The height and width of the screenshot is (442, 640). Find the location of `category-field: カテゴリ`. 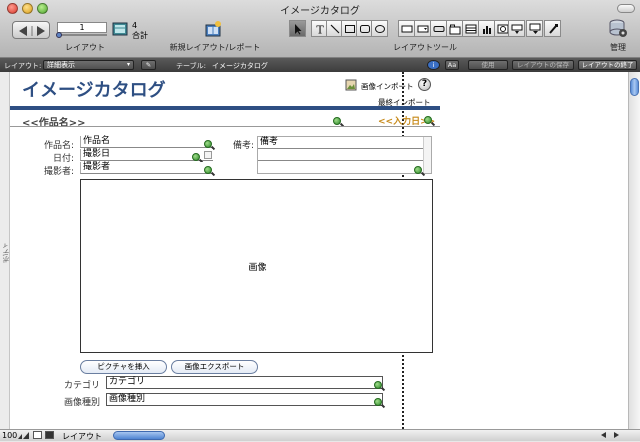

category-field: カテゴリ is located at coordinates (244, 382).